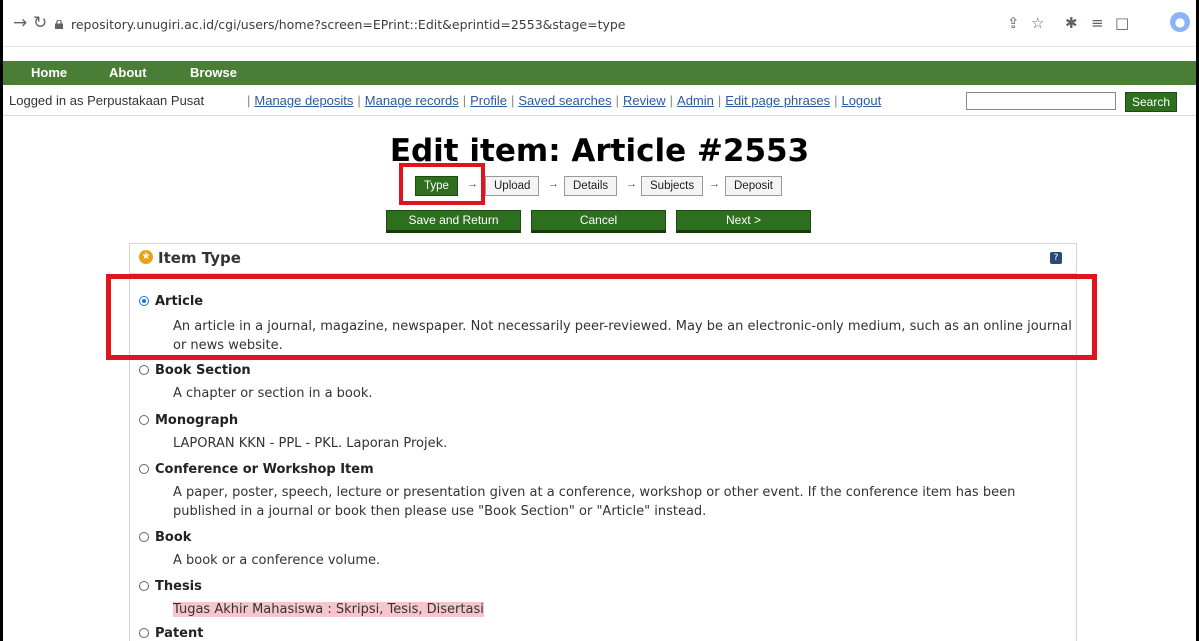 The image size is (1199, 641). I want to click on option-monograph: Monograph, so click(188, 420).